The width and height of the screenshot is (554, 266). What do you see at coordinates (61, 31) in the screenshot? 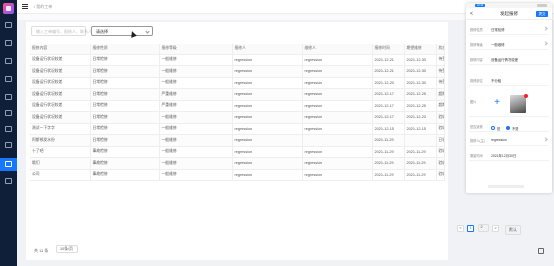
I see `search-input: 输入工单编号、报修人、联系人` at bounding box center [61, 31].